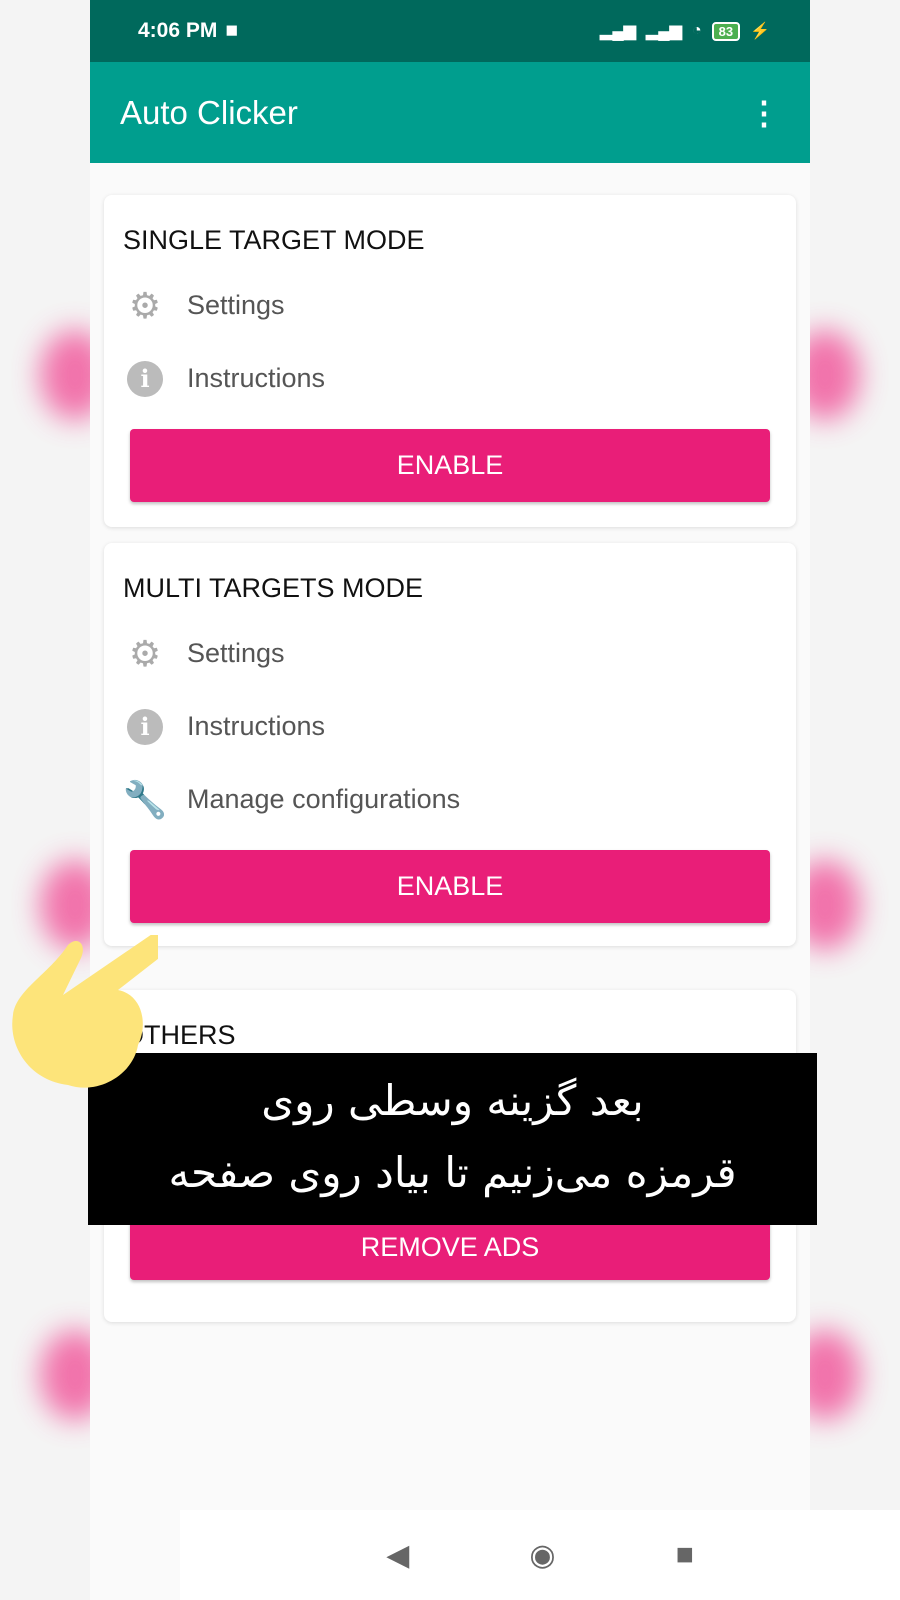 The height and width of the screenshot is (1600, 900). What do you see at coordinates (85, 1011) in the screenshot?
I see `pointing-hand-icon` at bounding box center [85, 1011].